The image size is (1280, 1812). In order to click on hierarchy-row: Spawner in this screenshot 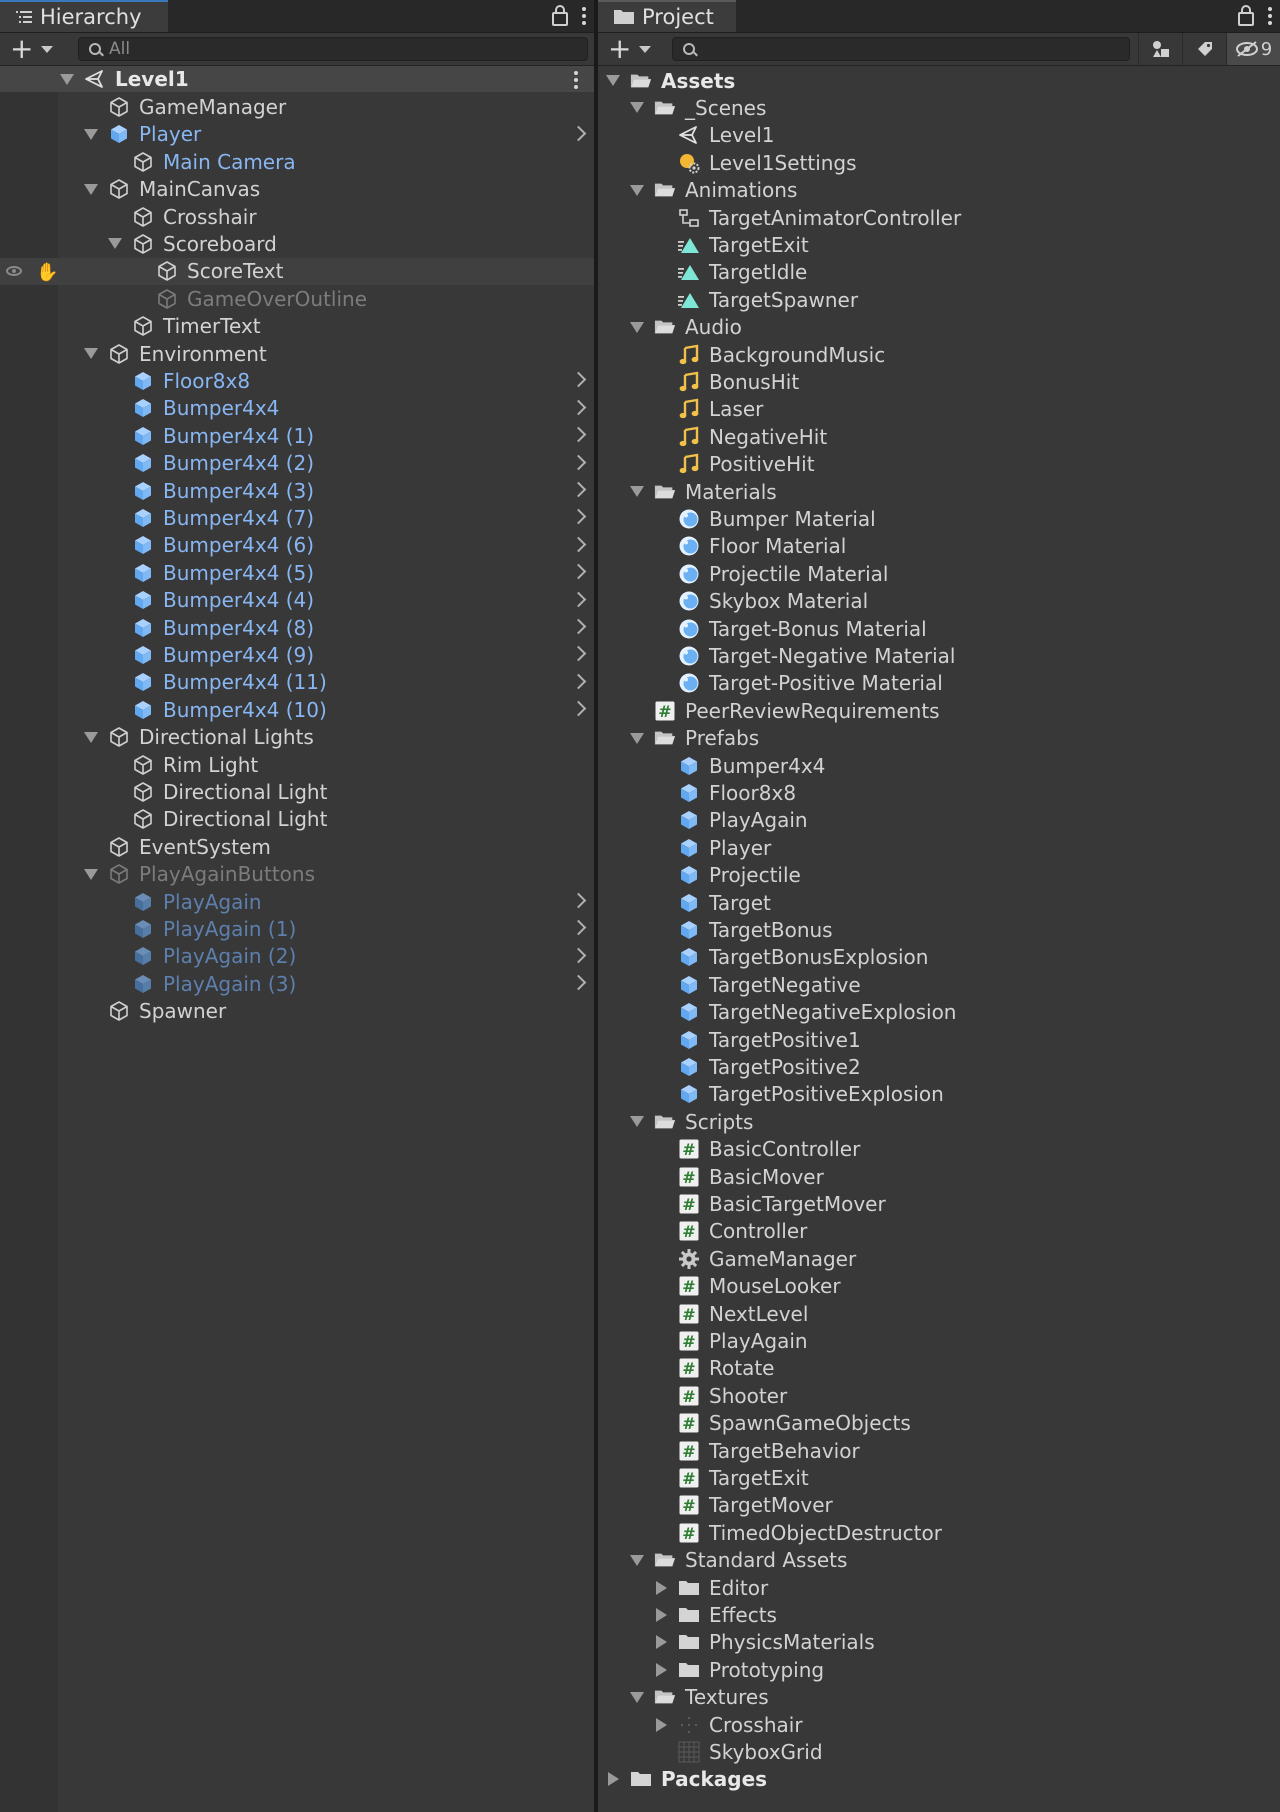, I will do `click(297, 1011)`.